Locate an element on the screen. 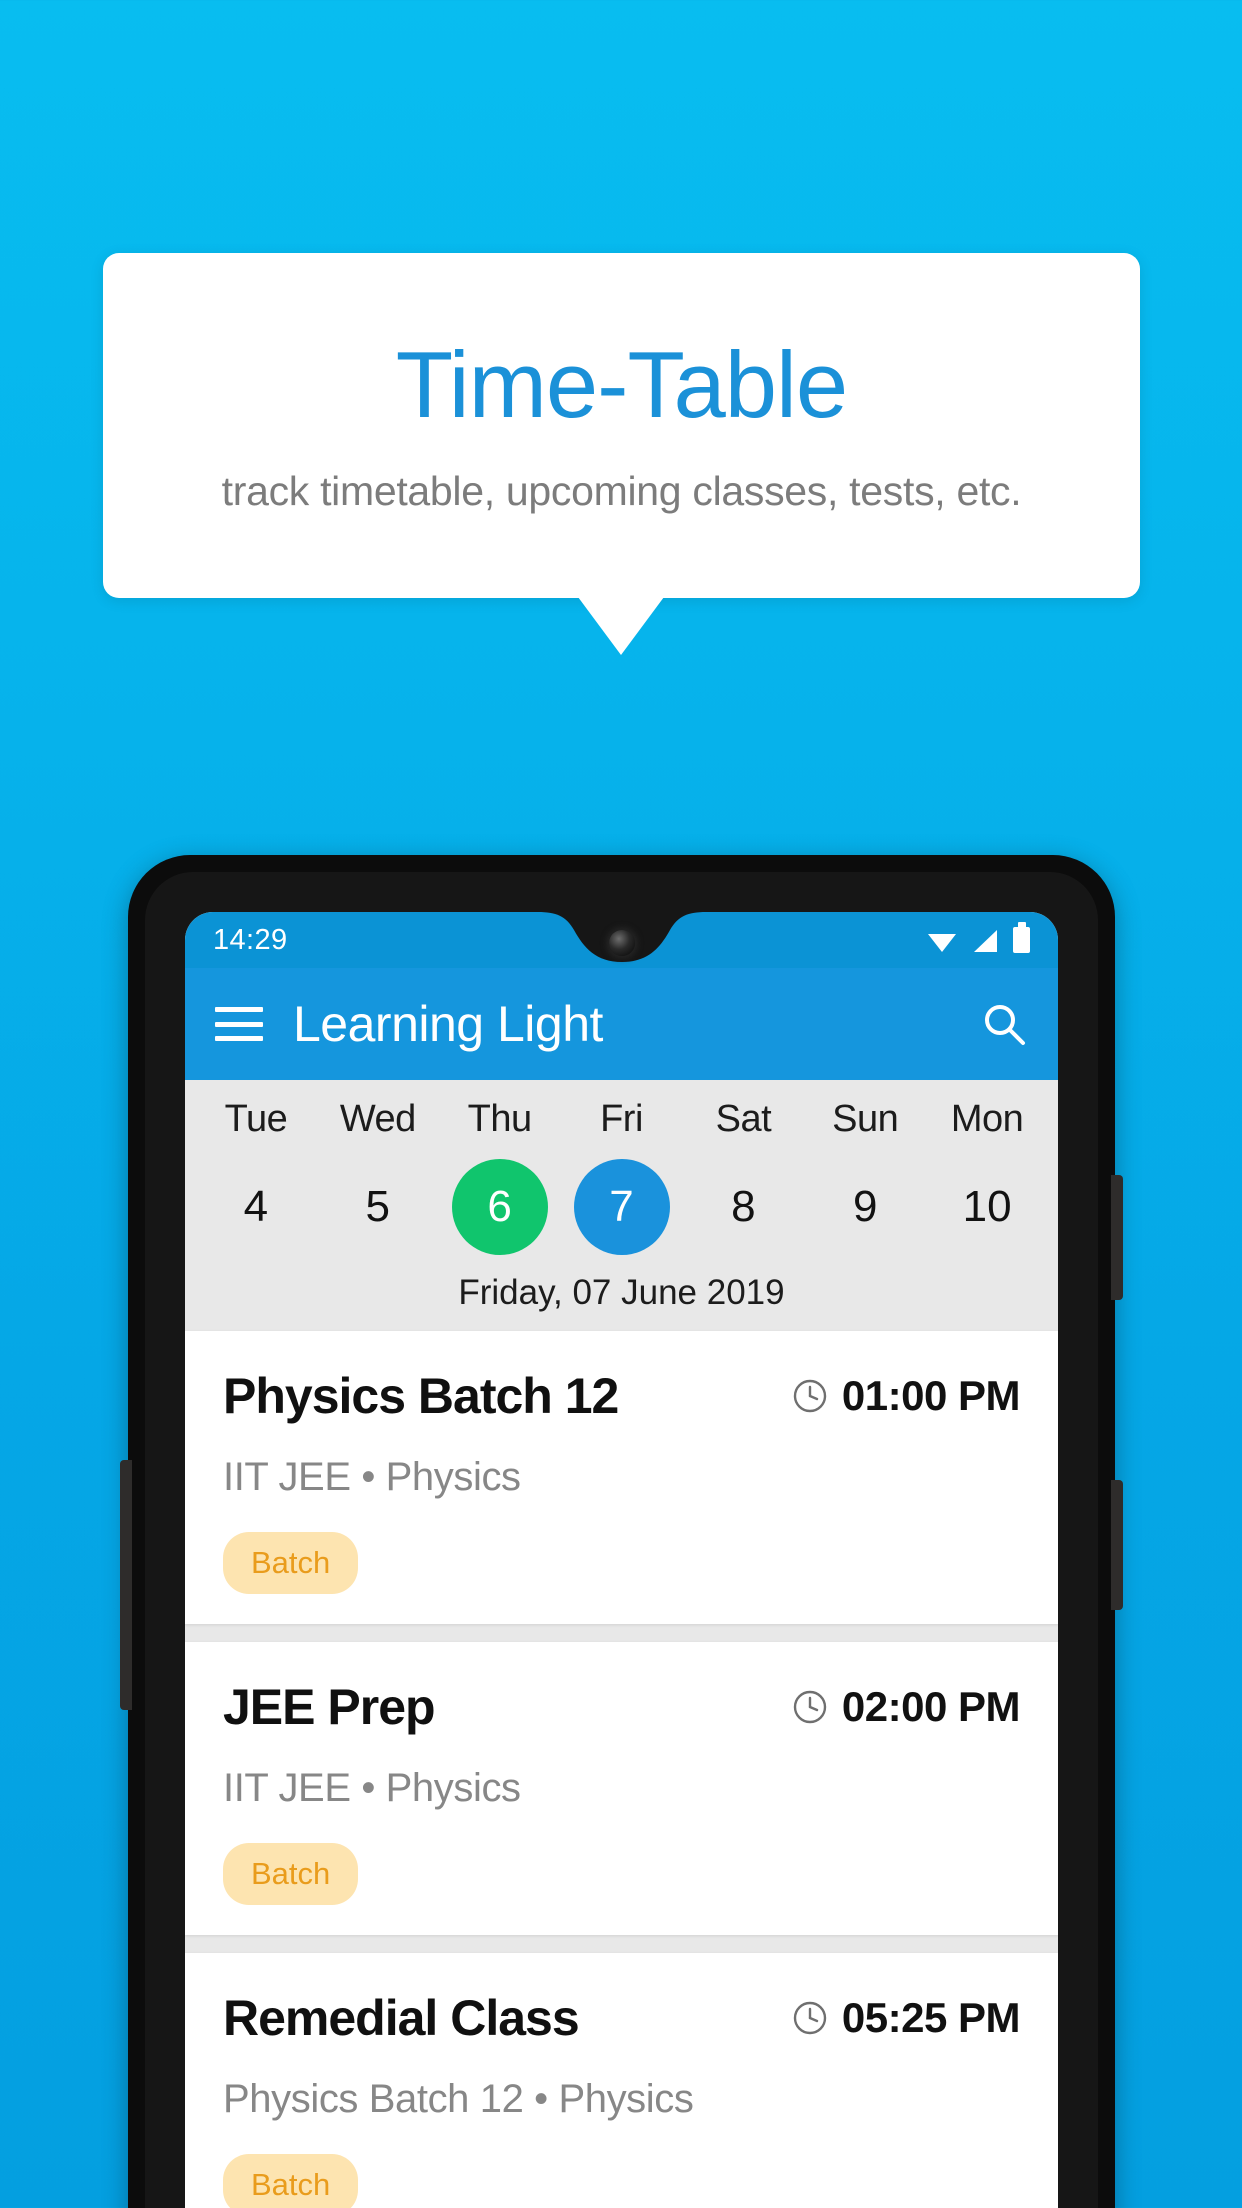 Image resolution: width=1242 pixels, height=2208 pixels. day-cell-thu: Thu 6 is located at coordinates (500, 1176).